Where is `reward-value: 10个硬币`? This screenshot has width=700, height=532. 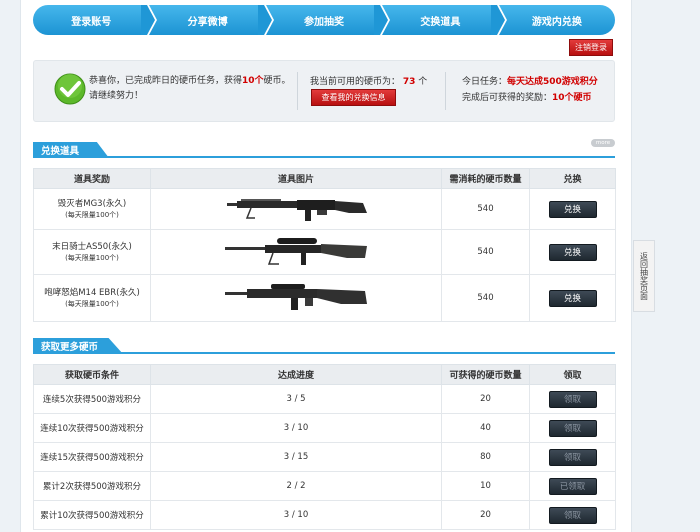
reward-value: 10个硬币 is located at coordinates (572, 98).